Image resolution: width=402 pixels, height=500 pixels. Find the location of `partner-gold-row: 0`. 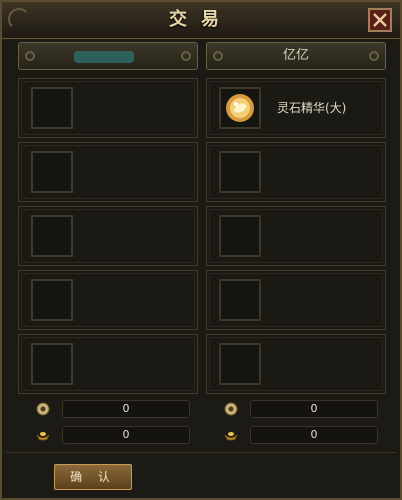

partner-gold-row: 0 is located at coordinates (296, 435).